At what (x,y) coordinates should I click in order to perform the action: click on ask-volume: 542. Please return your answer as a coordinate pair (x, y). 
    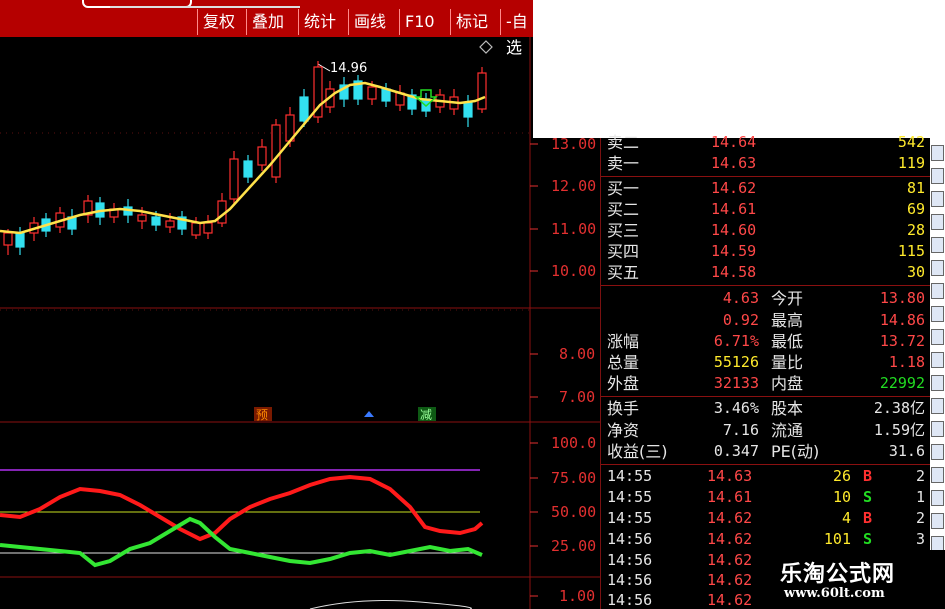
    Looking at the image, I should click on (911, 142).